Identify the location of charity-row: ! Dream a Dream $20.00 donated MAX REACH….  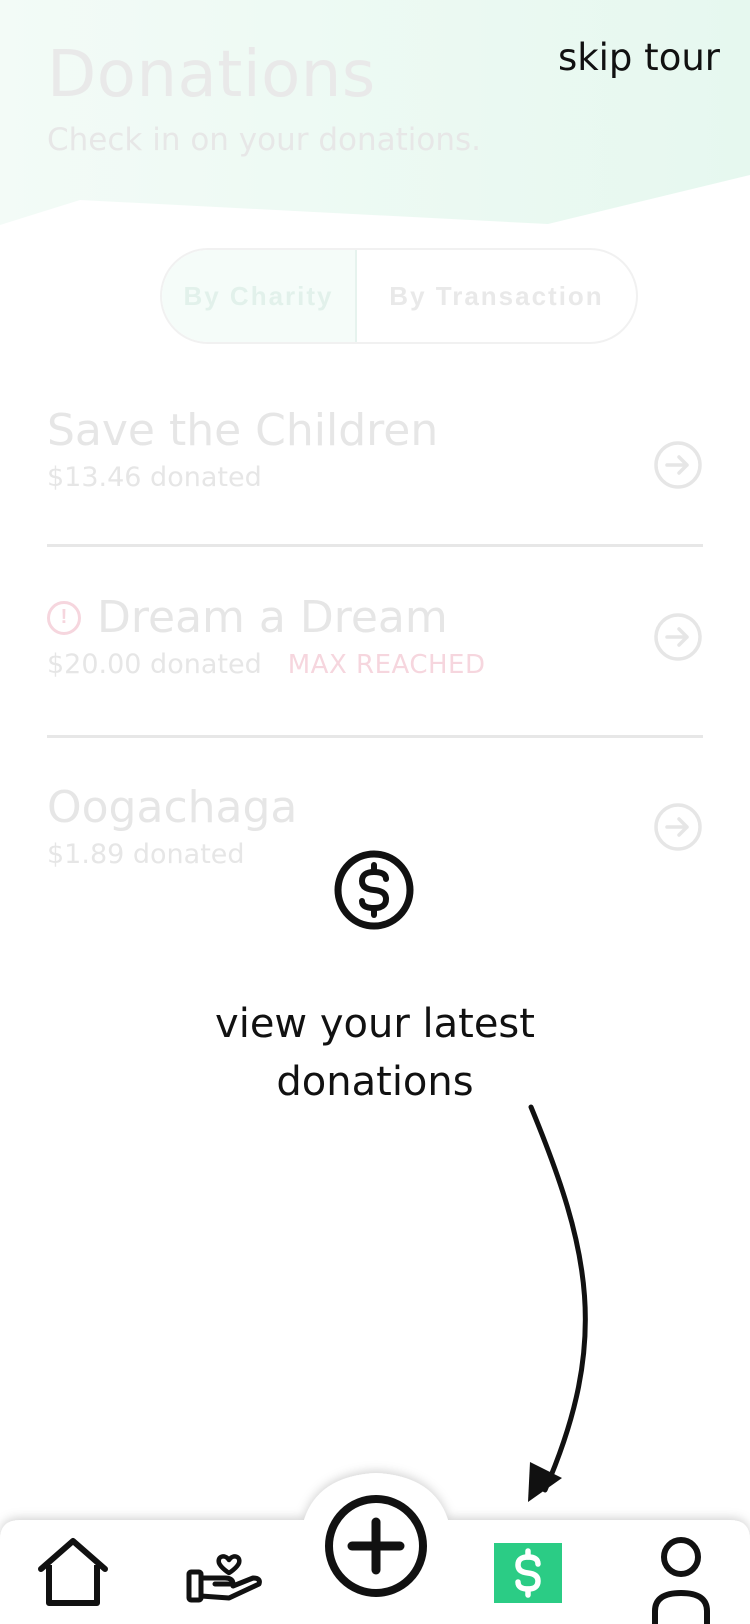
(375, 647).